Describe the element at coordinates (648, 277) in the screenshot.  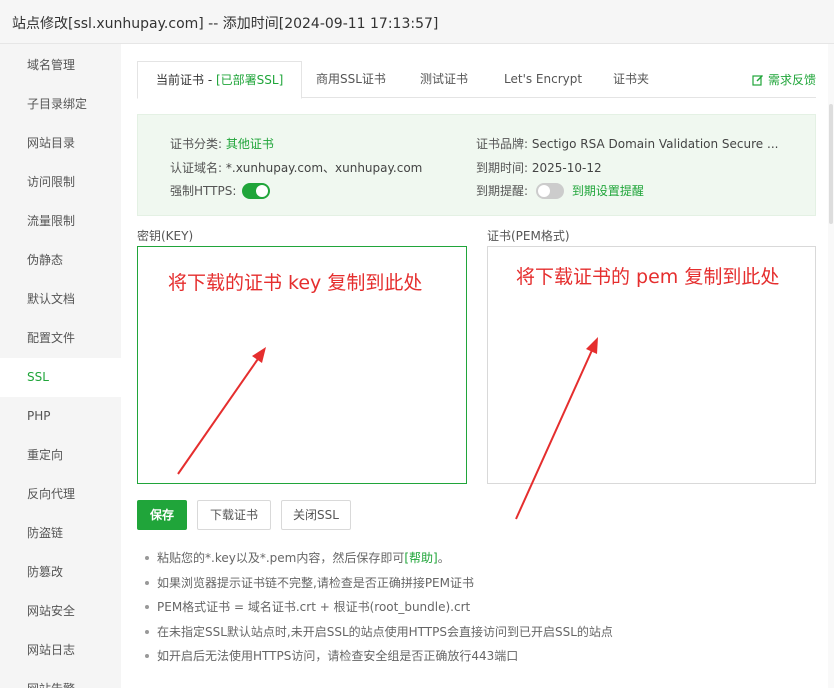
I see `cert-annotation: 将下载证书的 pem 复制到此处` at that location.